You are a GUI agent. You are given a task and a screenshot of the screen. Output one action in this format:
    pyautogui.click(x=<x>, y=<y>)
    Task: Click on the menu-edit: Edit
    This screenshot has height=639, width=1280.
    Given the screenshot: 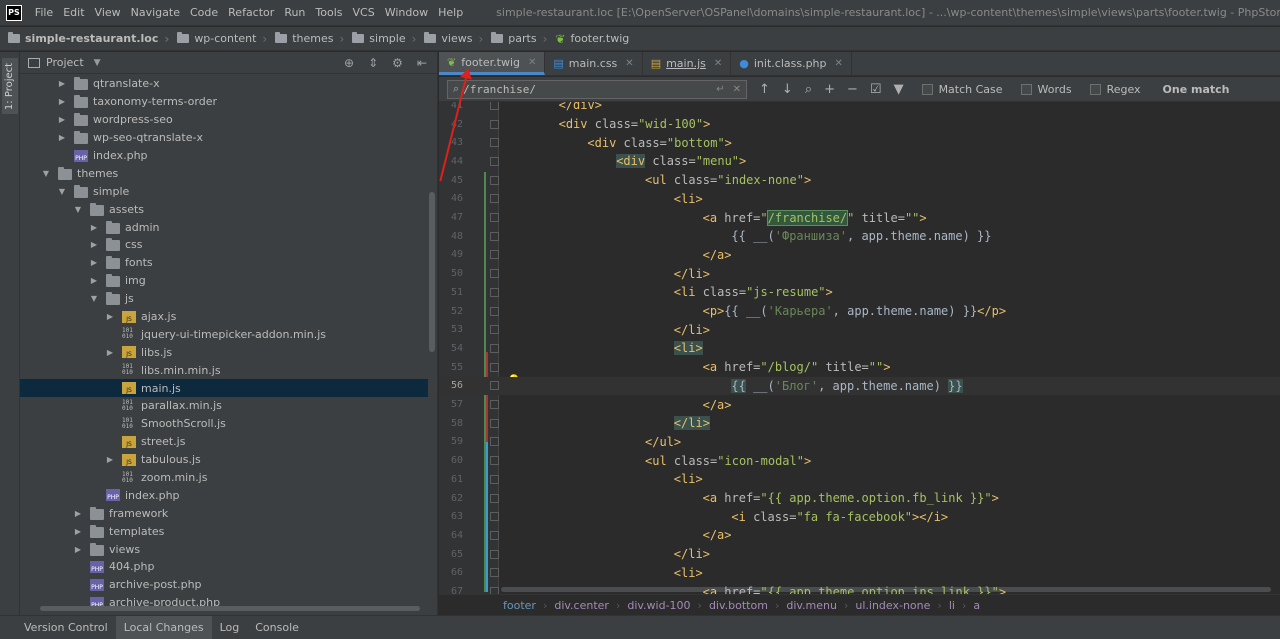 What is the action you would take?
    pyautogui.click(x=73, y=13)
    